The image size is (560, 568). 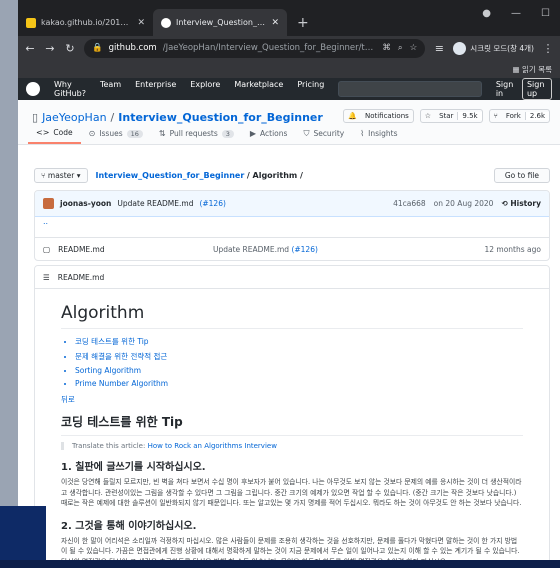 What do you see at coordinates (92, 133) in the screenshot?
I see `issue-icon: ⊙` at bounding box center [92, 133].